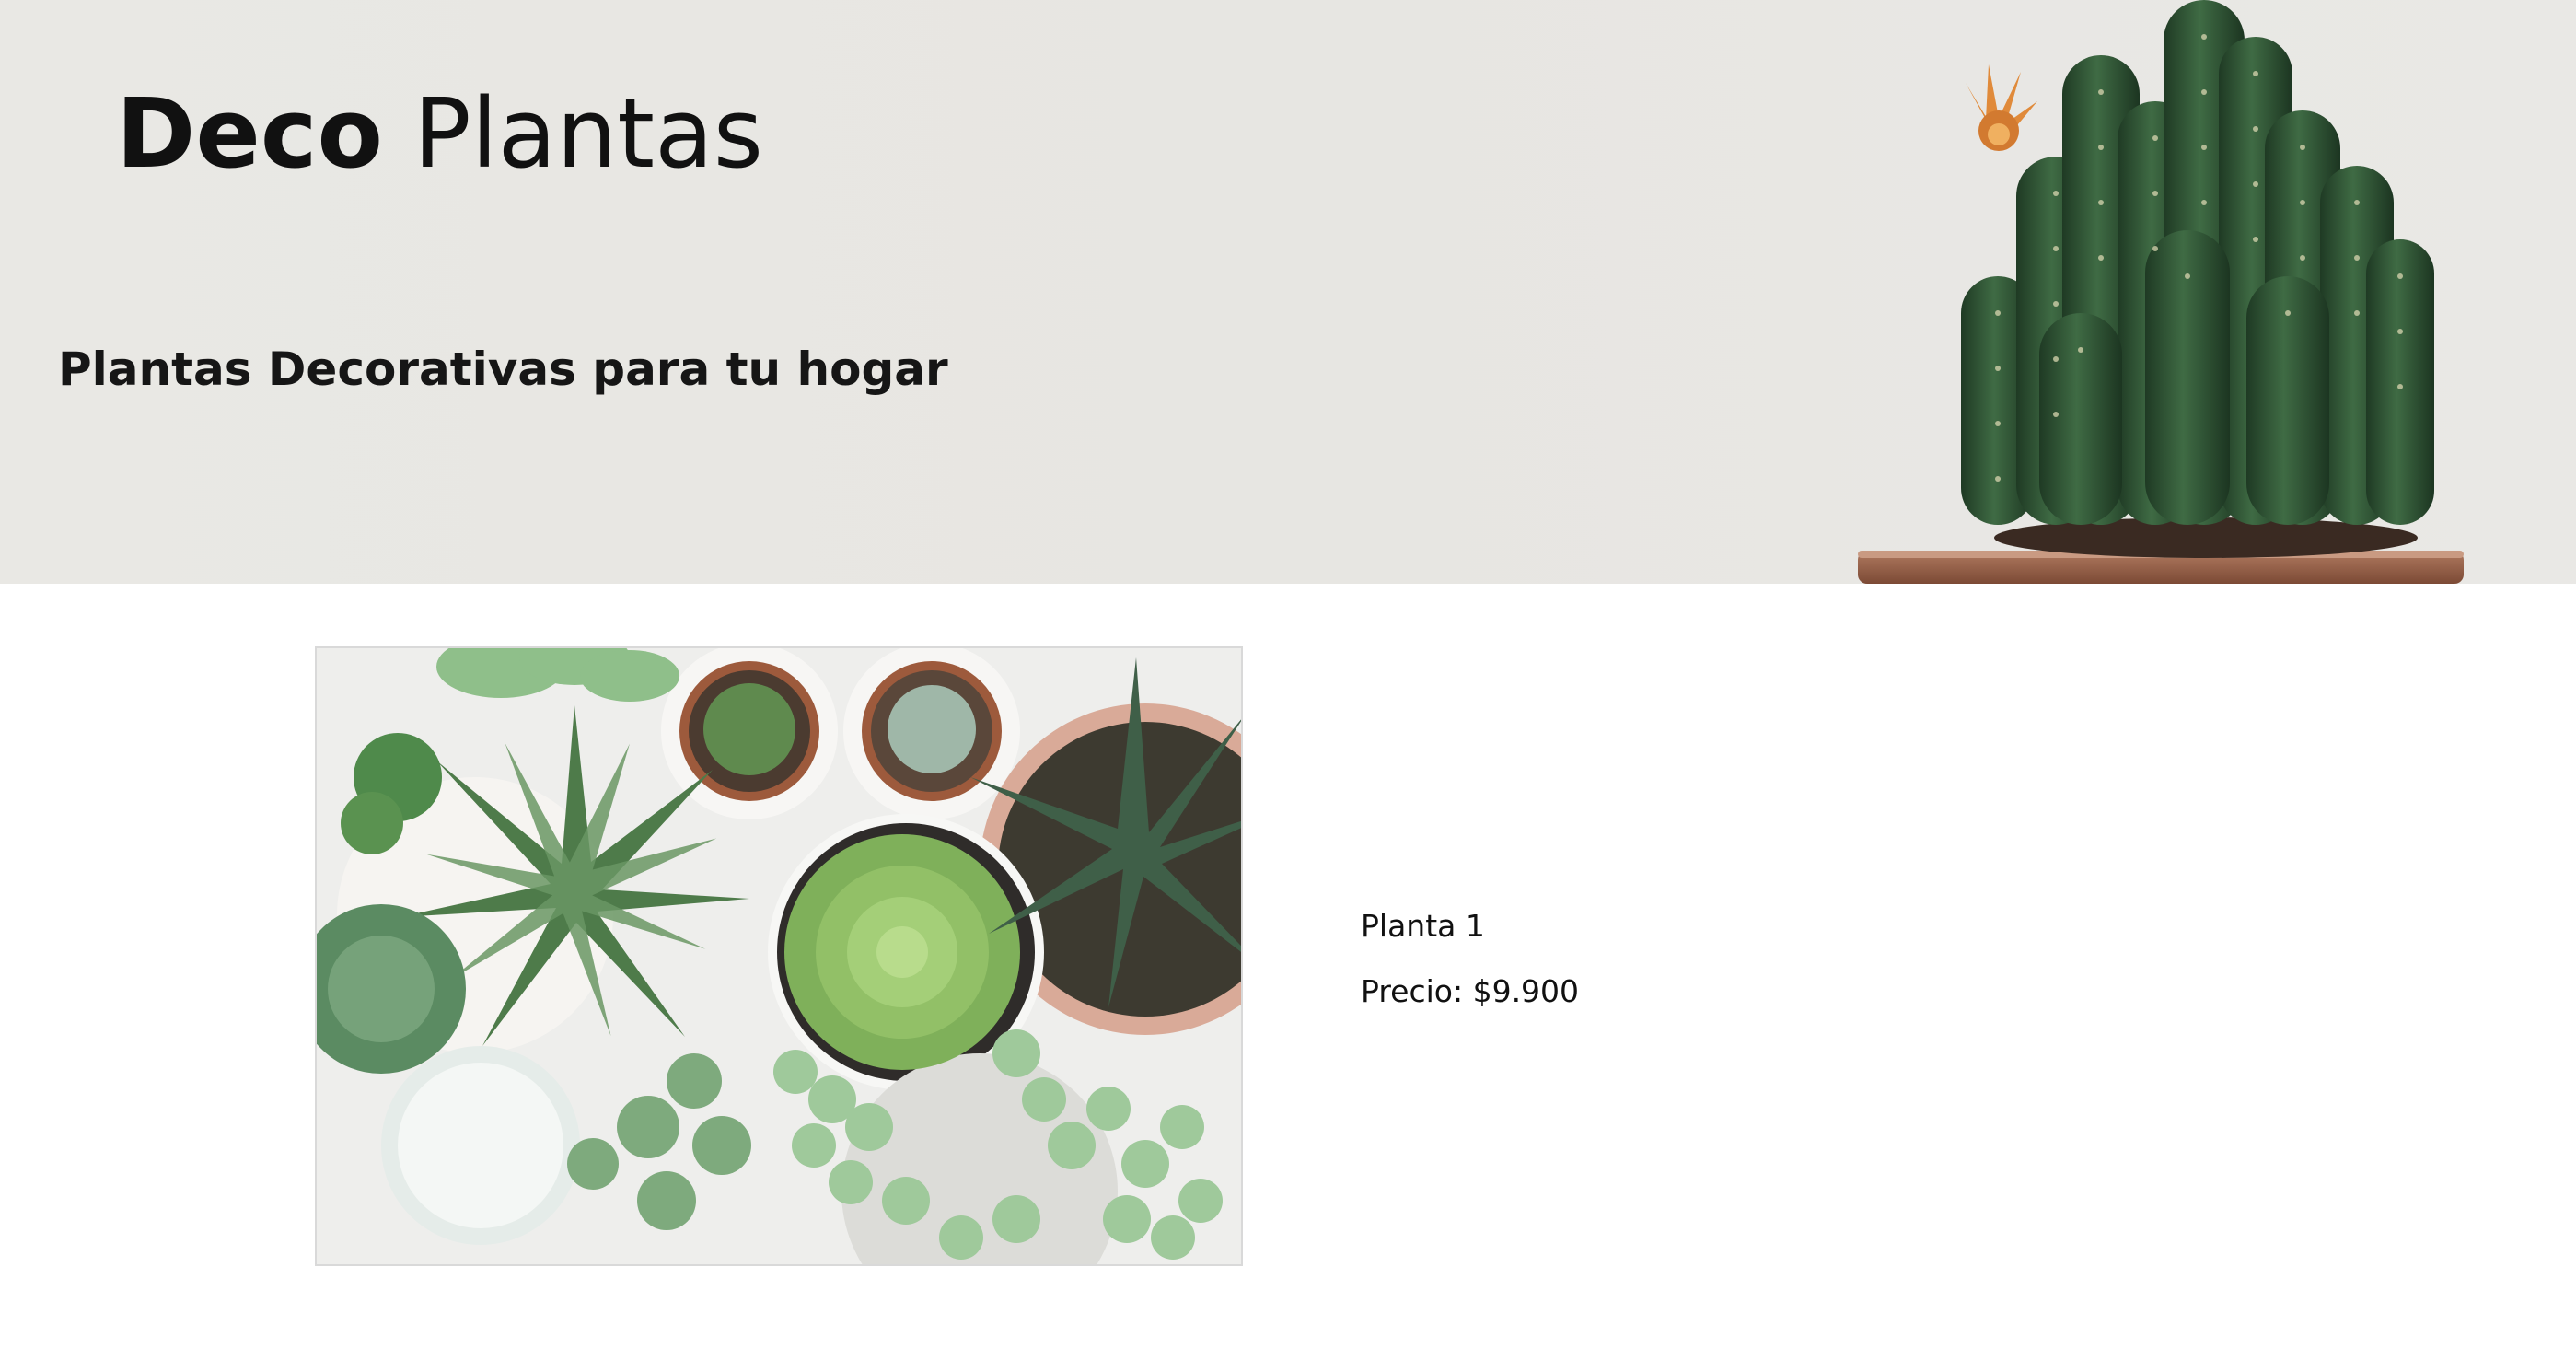 The height and width of the screenshot is (1360, 2576). What do you see at coordinates (1470, 991) in the screenshot?
I see `product-price: Precio: $9.900` at bounding box center [1470, 991].